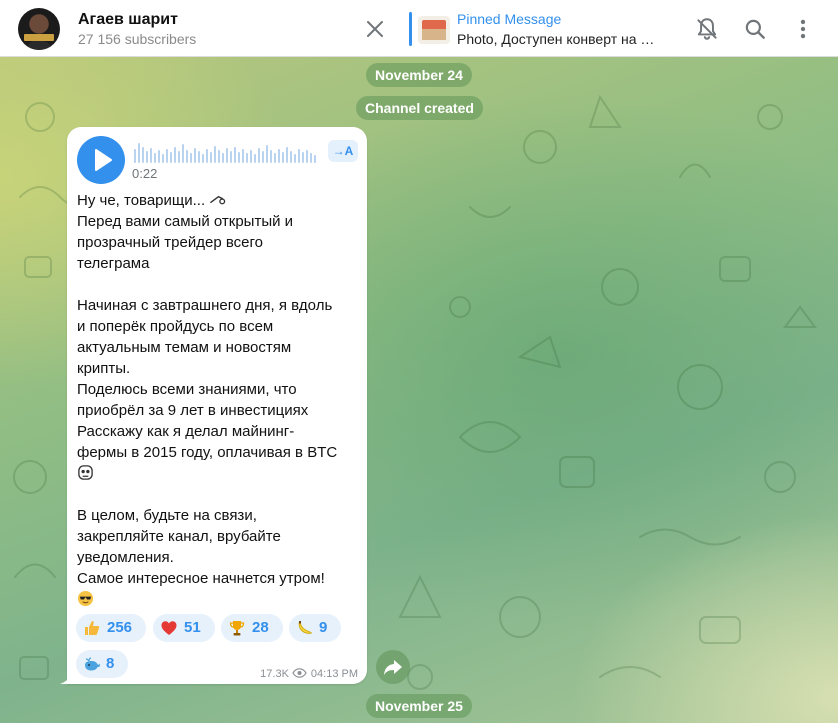 Image resolution: width=838 pixels, height=723 pixels. What do you see at coordinates (120, 627) in the screenshot?
I see `reaction-count: 256` at bounding box center [120, 627].